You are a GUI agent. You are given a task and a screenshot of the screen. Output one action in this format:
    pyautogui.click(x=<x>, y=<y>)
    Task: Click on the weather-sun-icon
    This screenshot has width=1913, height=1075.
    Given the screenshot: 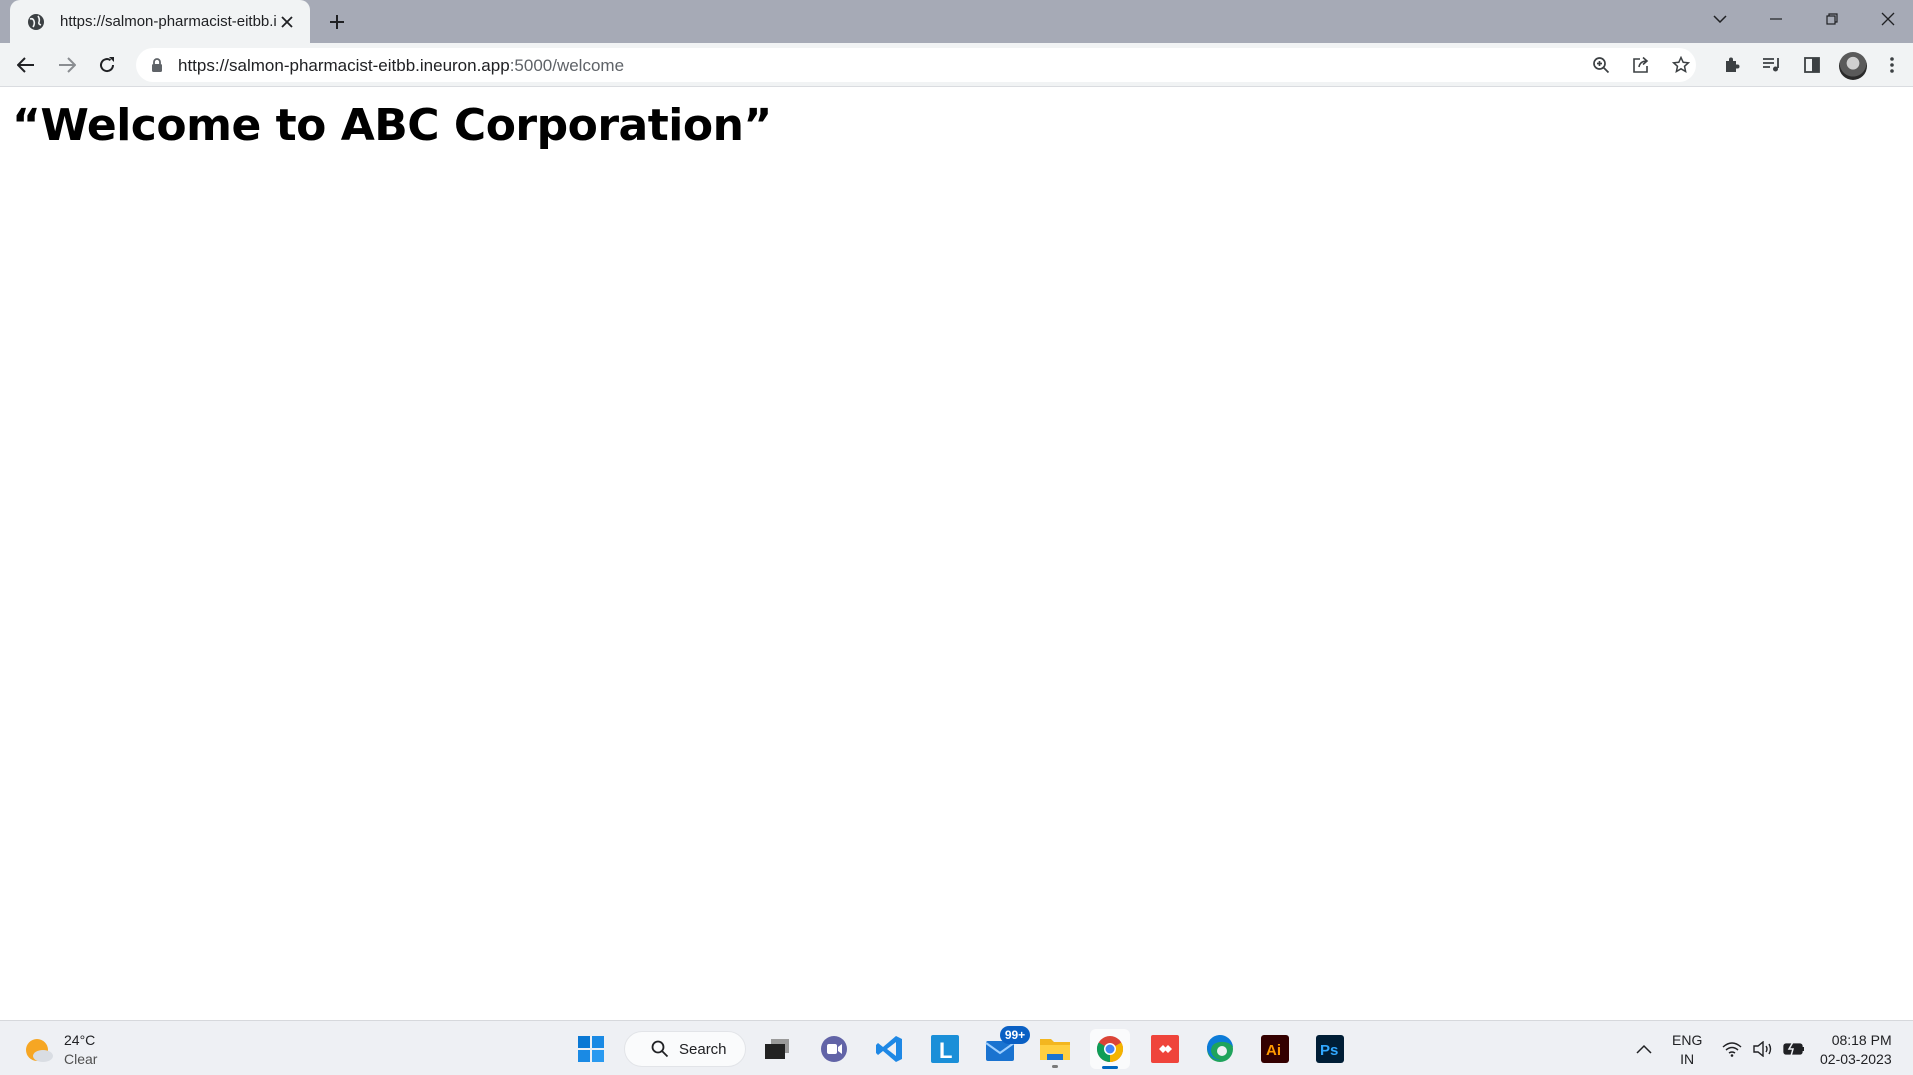 What is the action you would take?
    pyautogui.click(x=39, y=1050)
    